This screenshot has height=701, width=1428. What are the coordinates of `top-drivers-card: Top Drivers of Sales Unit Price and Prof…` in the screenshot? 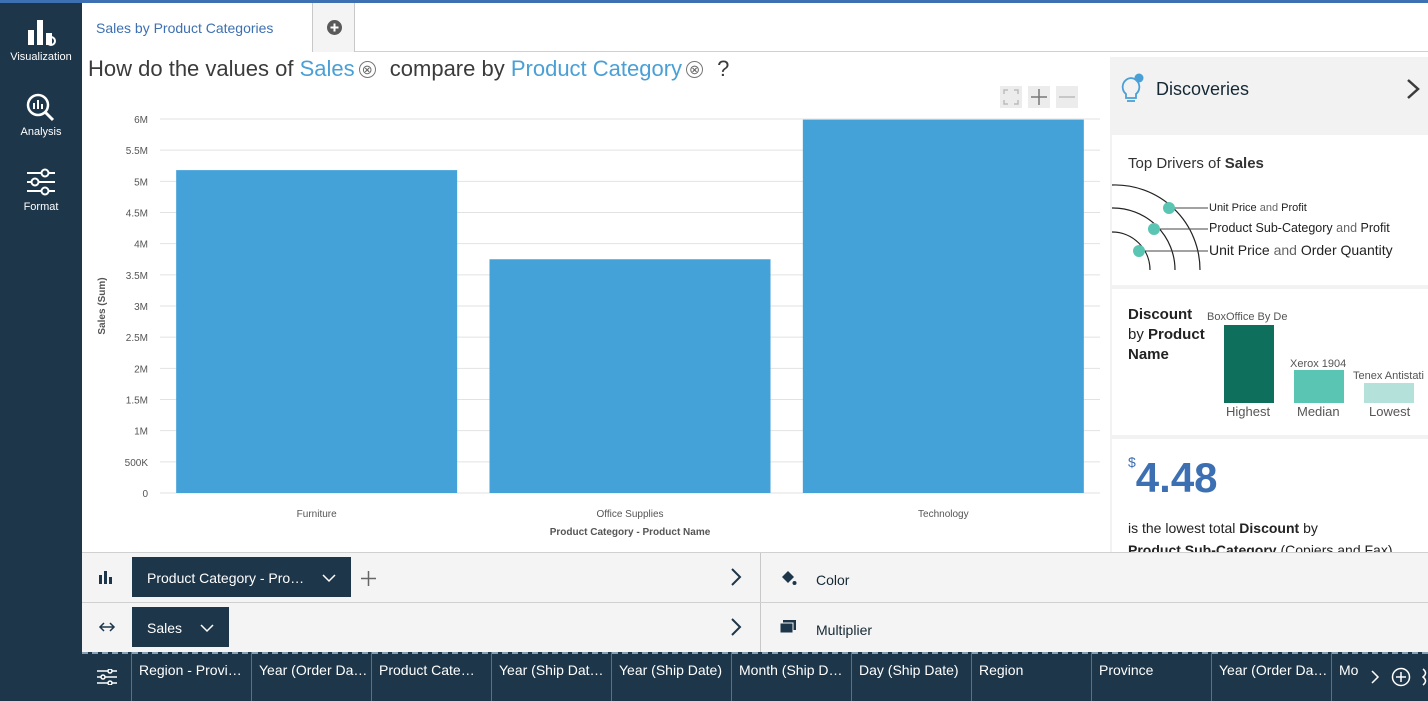 It's located at (1270, 210).